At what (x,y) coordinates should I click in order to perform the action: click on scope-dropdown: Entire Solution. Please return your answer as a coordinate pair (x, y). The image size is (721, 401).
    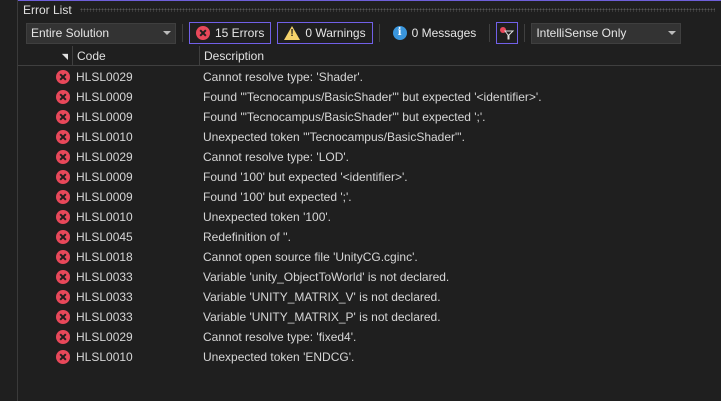
    Looking at the image, I should click on (101, 33).